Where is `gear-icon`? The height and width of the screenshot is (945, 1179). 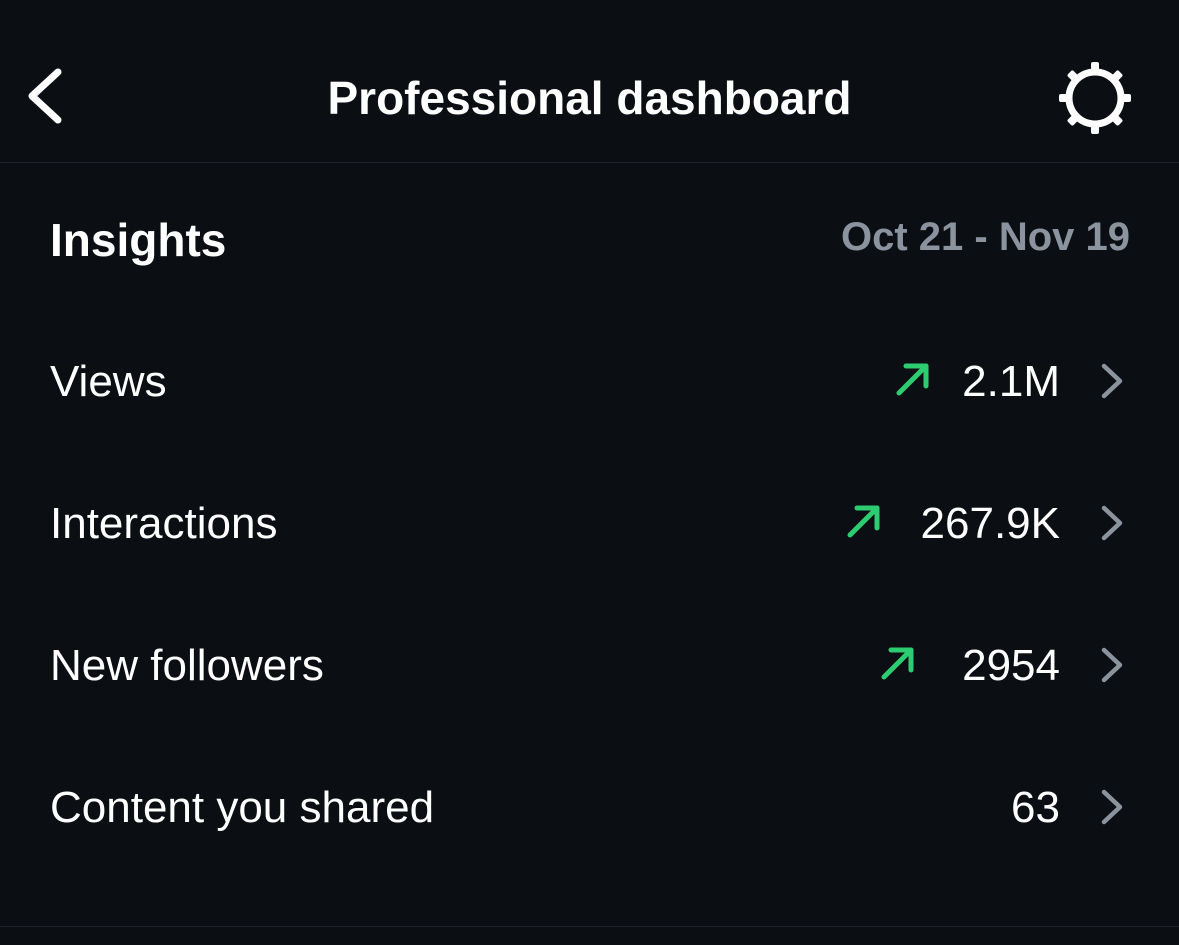
gear-icon is located at coordinates (1095, 98).